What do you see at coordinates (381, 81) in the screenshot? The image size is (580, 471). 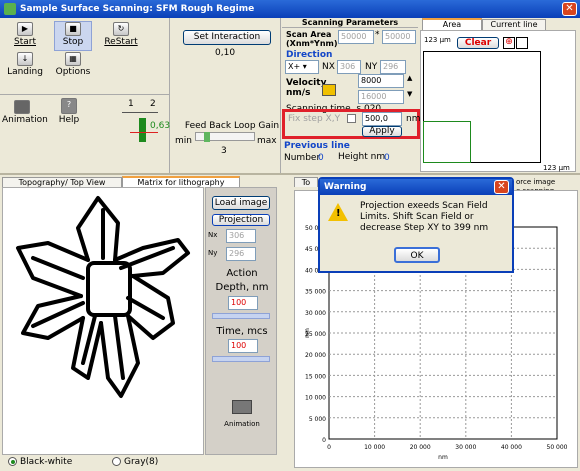 I see `velocity-field-1: 8000` at bounding box center [381, 81].